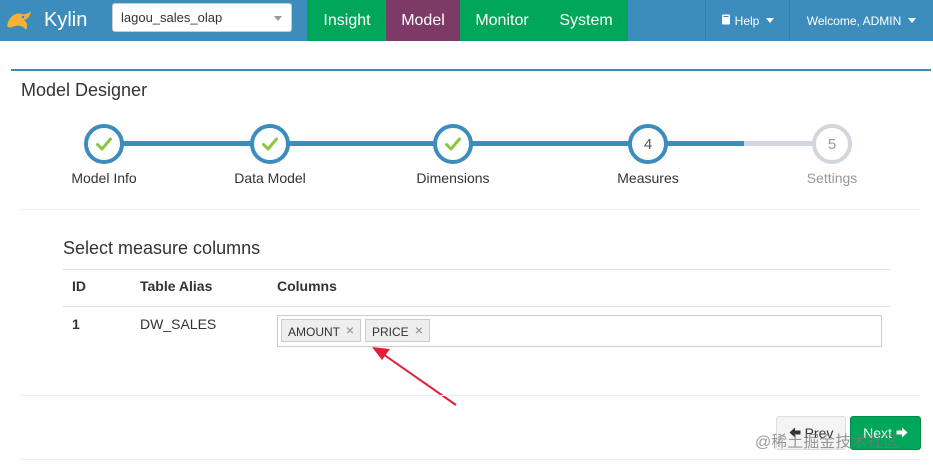 The width and height of the screenshot is (933, 466). Describe the element at coordinates (476, 269) in the screenshot. I see `table-top-border` at that location.